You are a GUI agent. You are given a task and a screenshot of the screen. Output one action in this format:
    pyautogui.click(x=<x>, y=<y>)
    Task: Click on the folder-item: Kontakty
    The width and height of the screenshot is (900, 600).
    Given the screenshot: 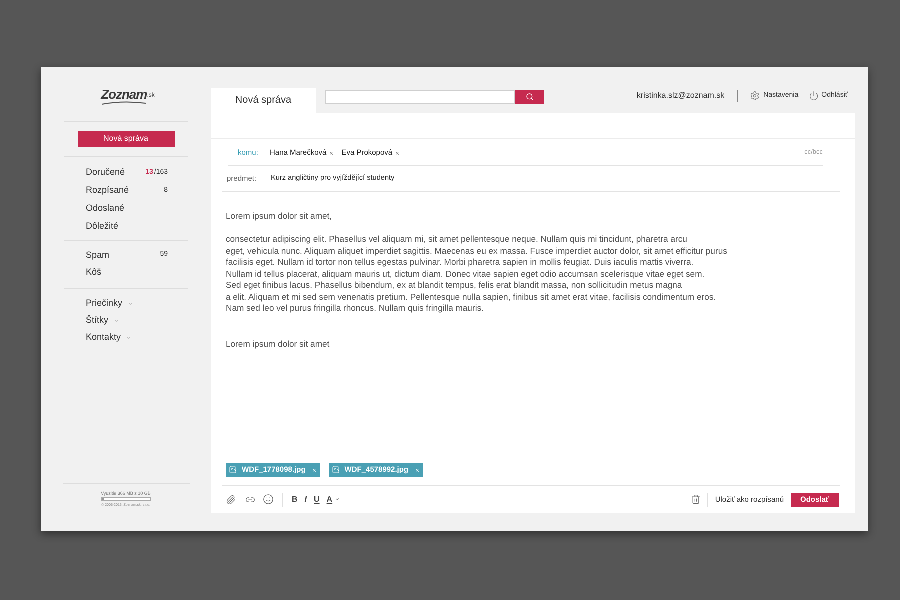 What is the action you would take?
    pyautogui.click(x=127, y=337)
    